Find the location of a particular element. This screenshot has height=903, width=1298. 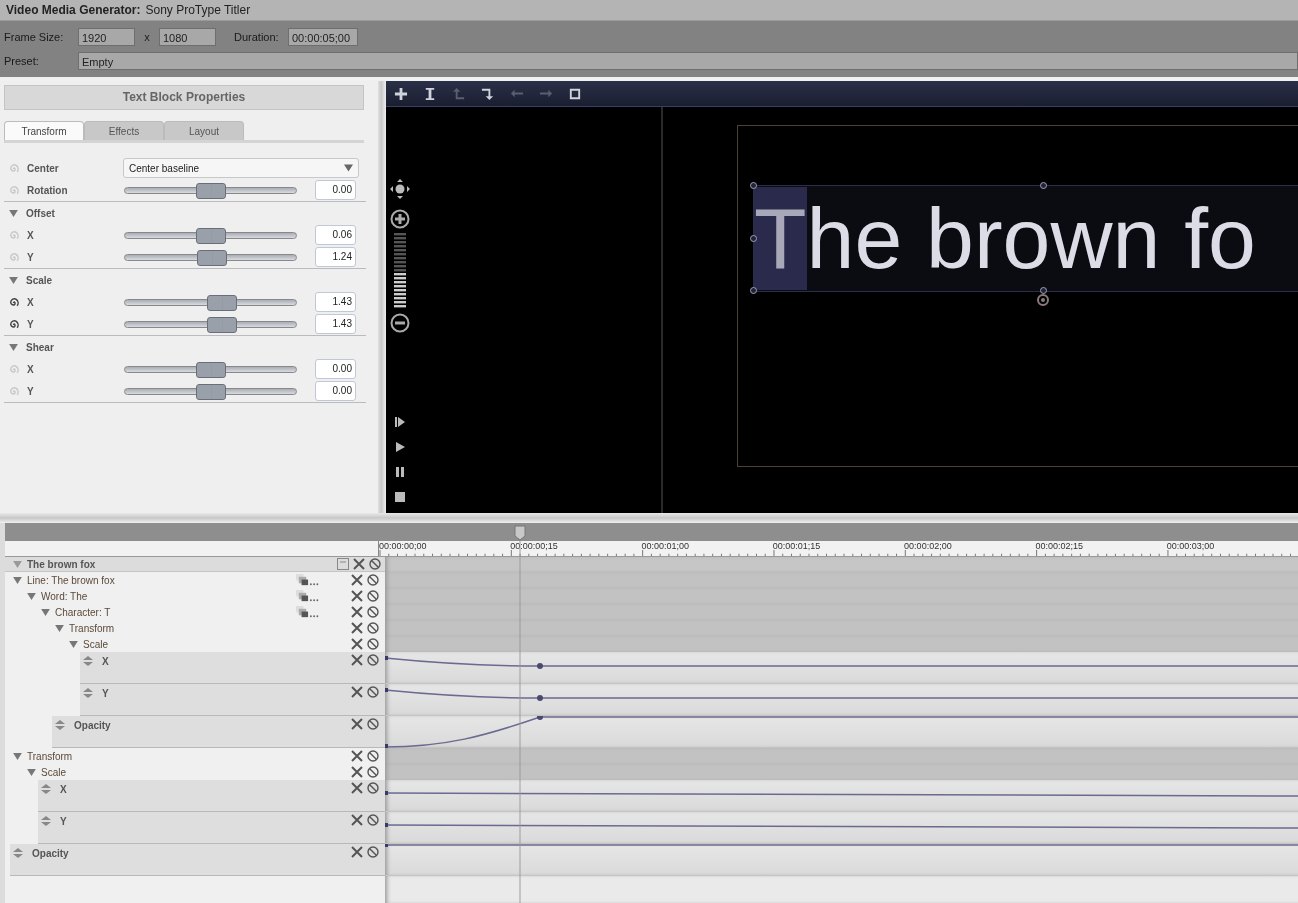

zoom-out-icon is located at coordinates (400, 323).